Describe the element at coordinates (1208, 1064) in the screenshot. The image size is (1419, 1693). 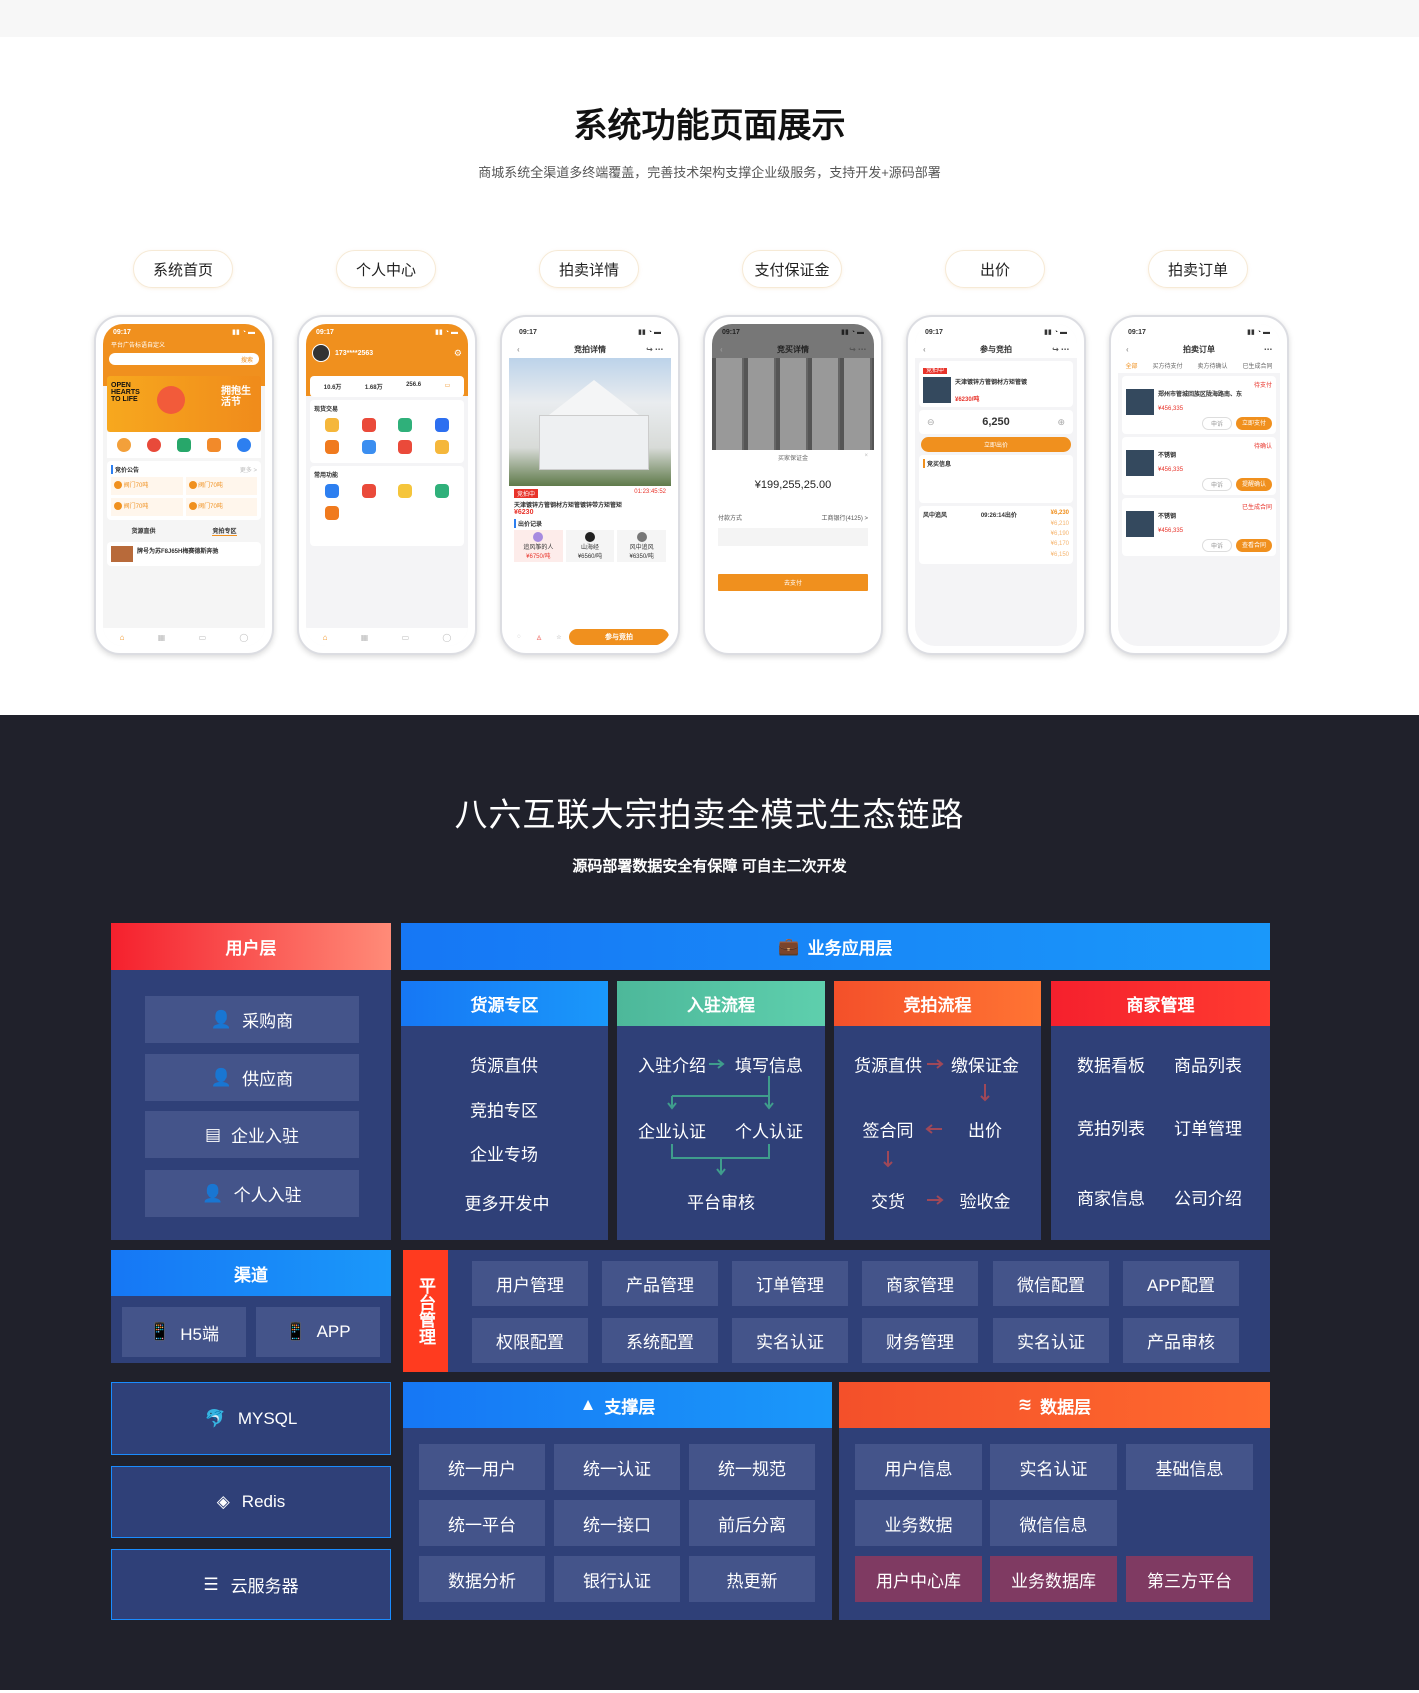
I see `merchant-item: 商品列表` at that location.